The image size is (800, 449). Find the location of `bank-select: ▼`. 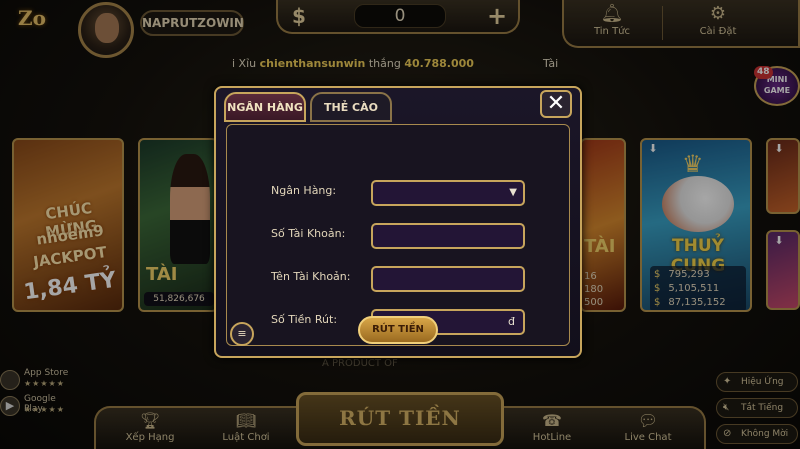

bank-select: ▼ is located at coordinates (448, 193).